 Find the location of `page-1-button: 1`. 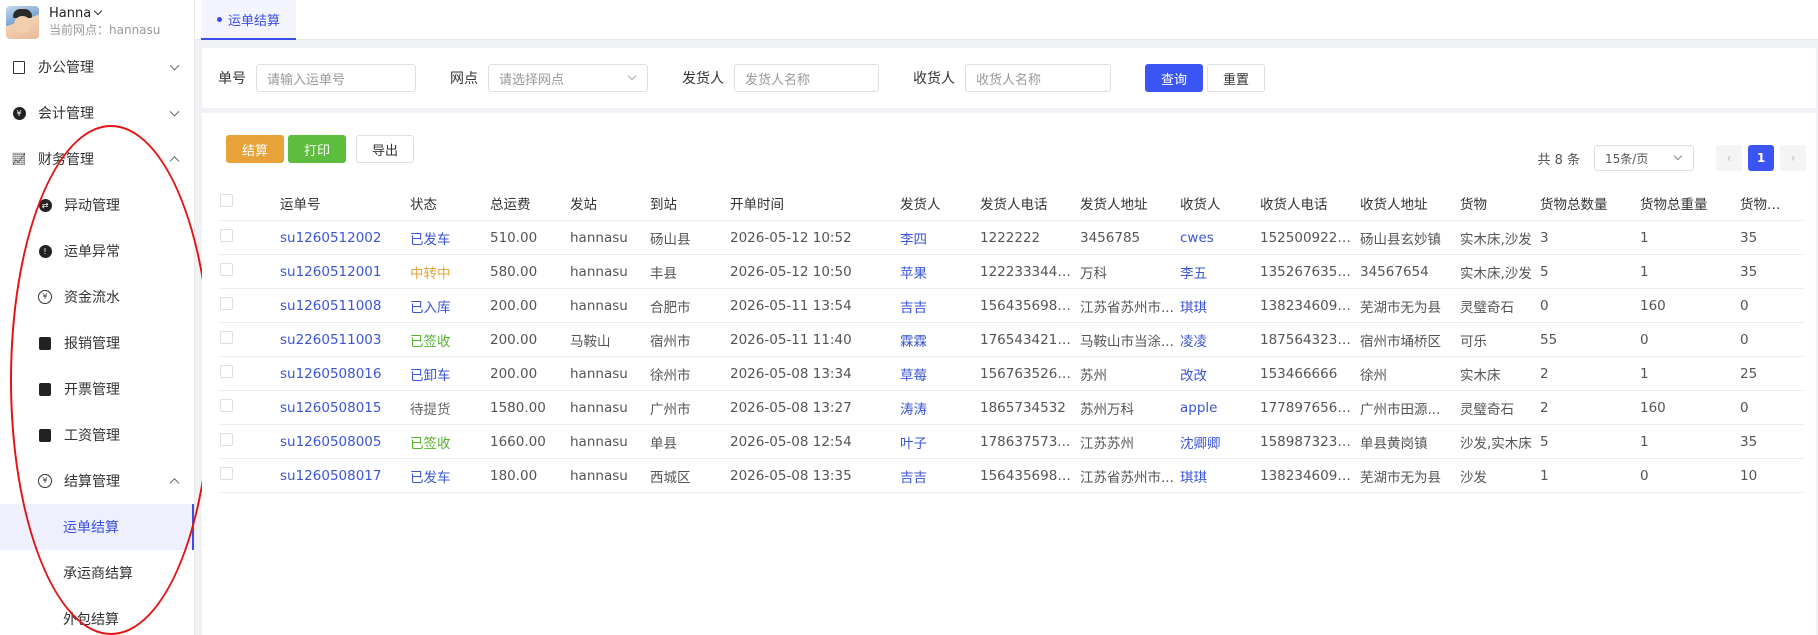

page-1-button: 1 is located at coordinates (1761, 158).